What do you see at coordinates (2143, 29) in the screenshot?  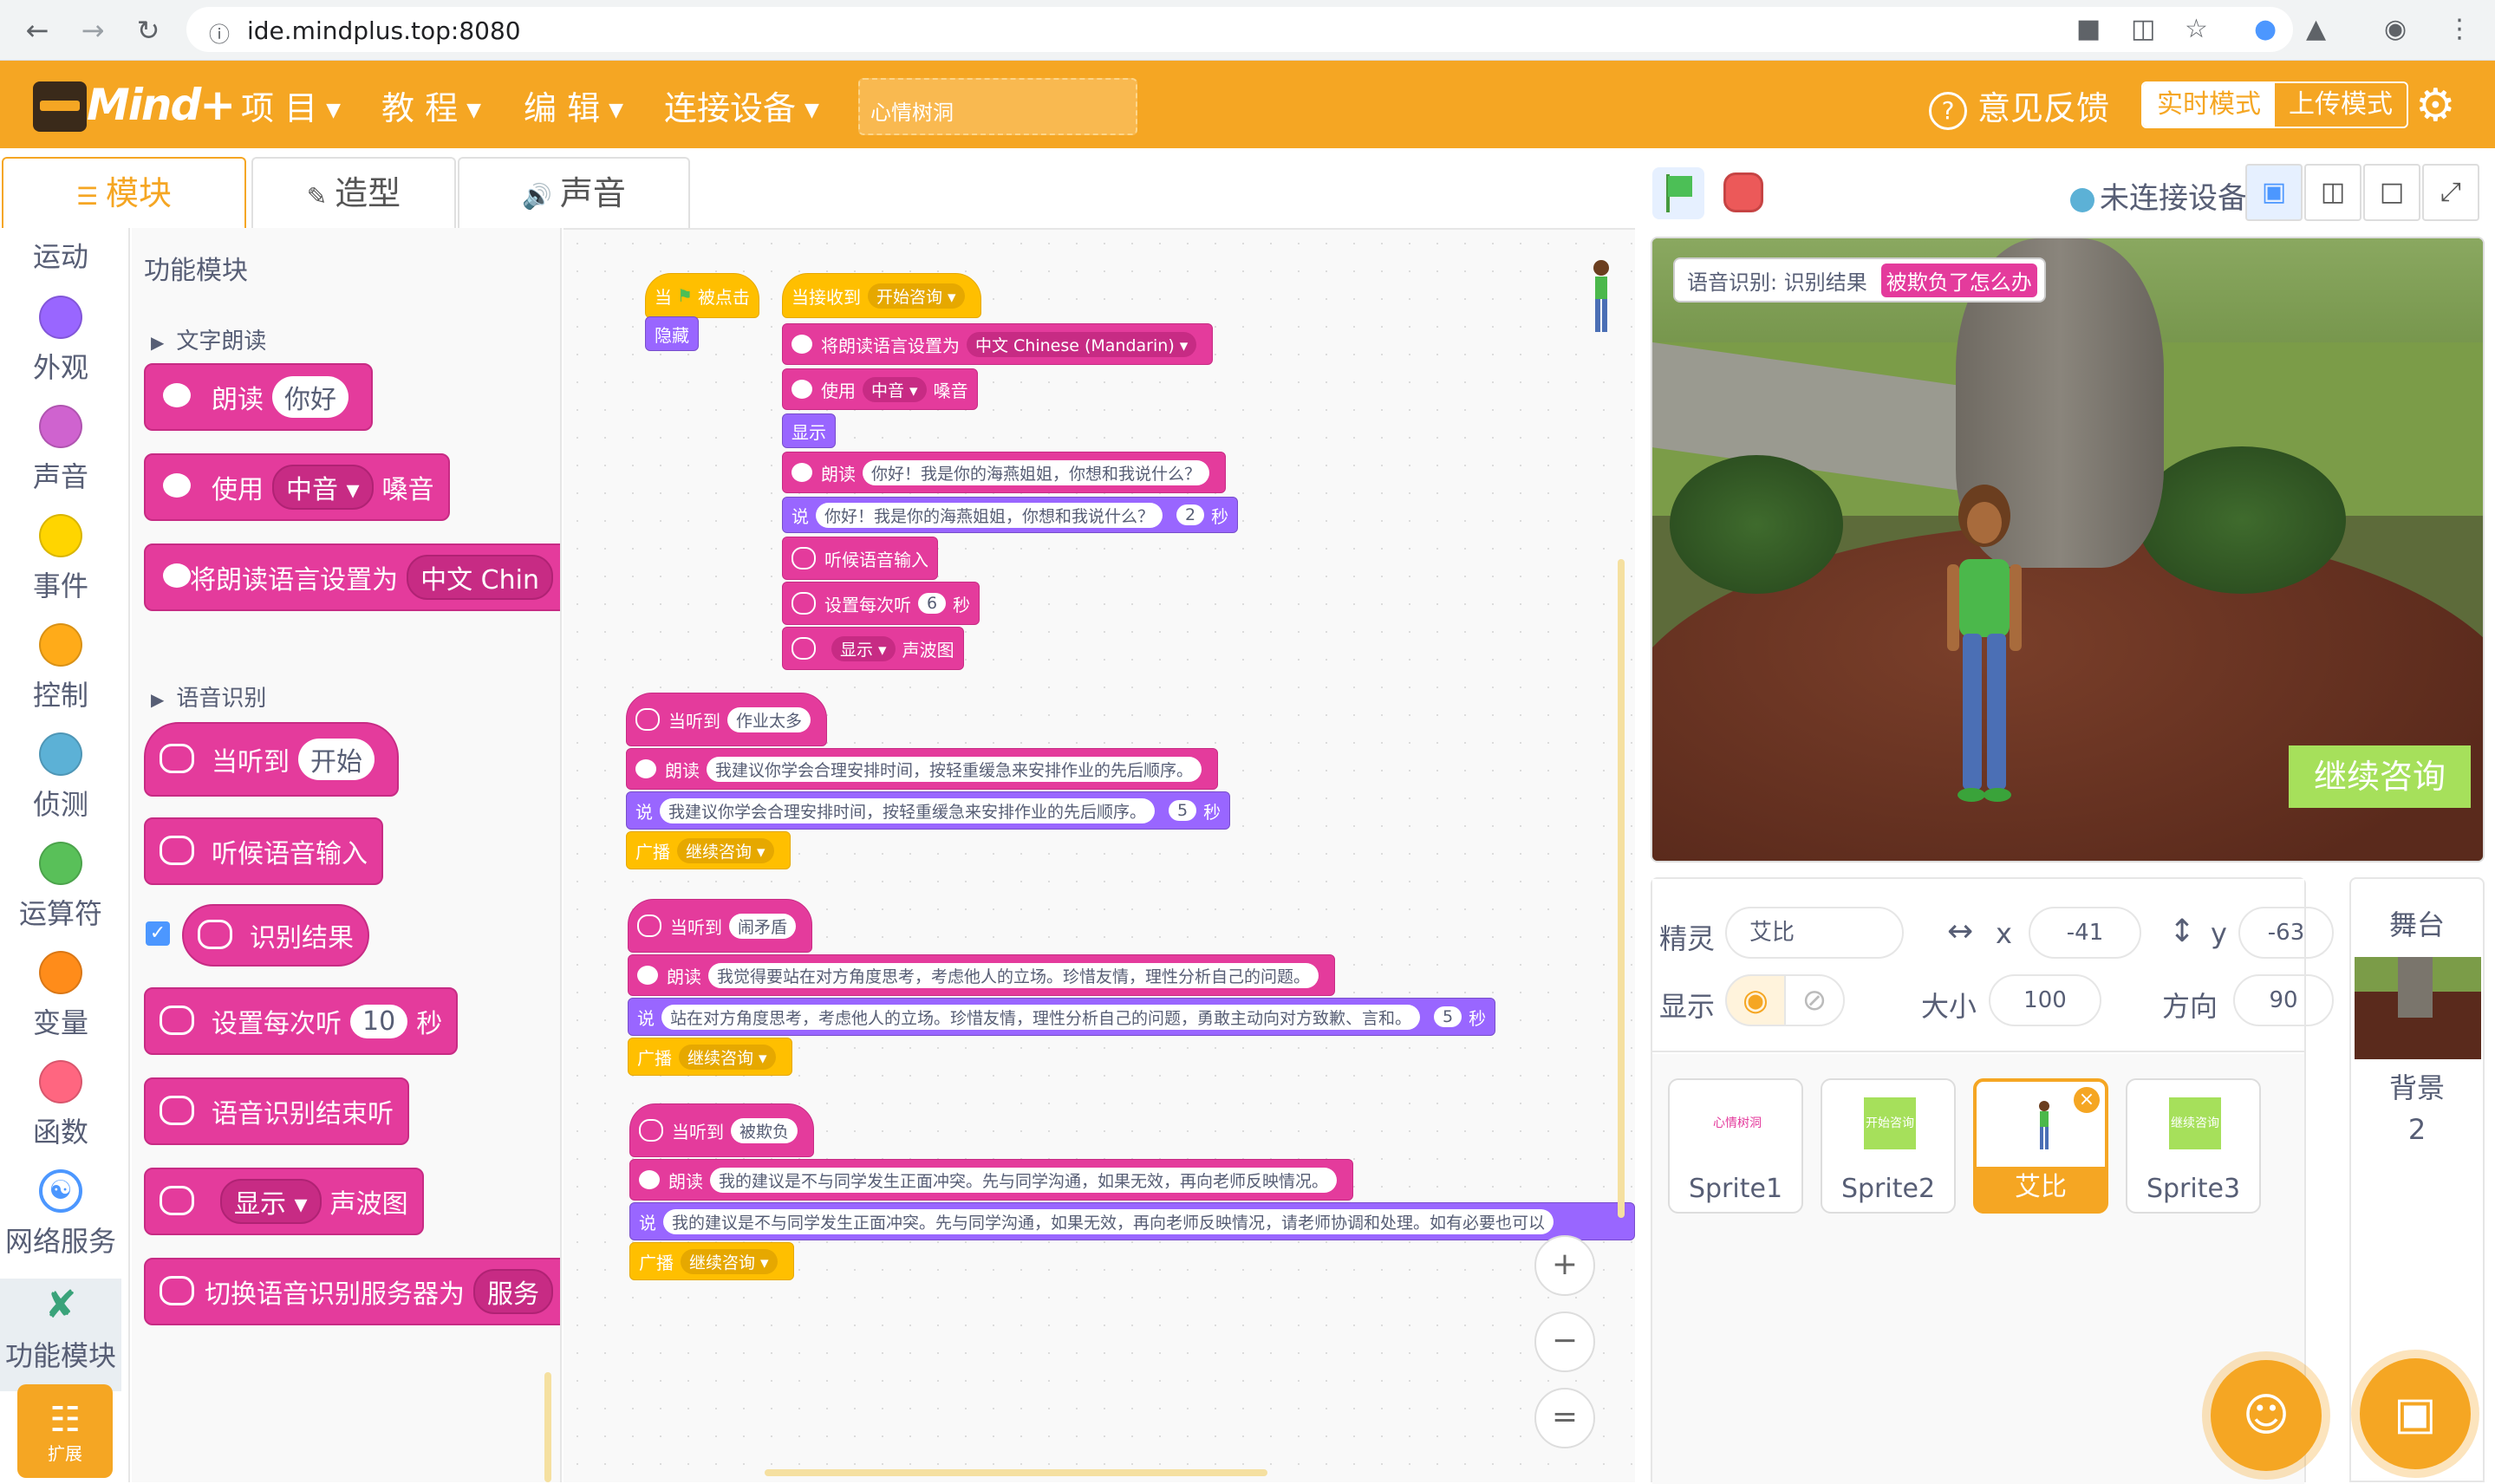 I see `translate-icon: ◫` at bounding box center [2143, 29].